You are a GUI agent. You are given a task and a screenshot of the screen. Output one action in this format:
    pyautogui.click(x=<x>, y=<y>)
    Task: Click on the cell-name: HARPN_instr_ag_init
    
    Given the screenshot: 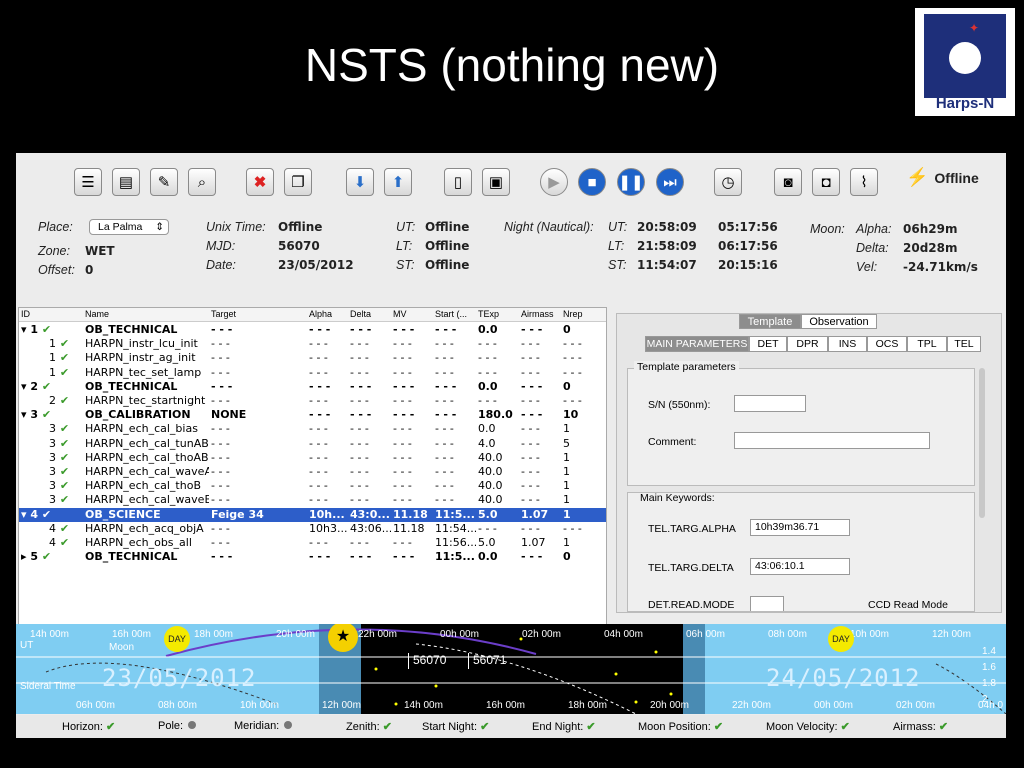 What is the action you would take?
    pyautogui.click(x=140, y=358)
    